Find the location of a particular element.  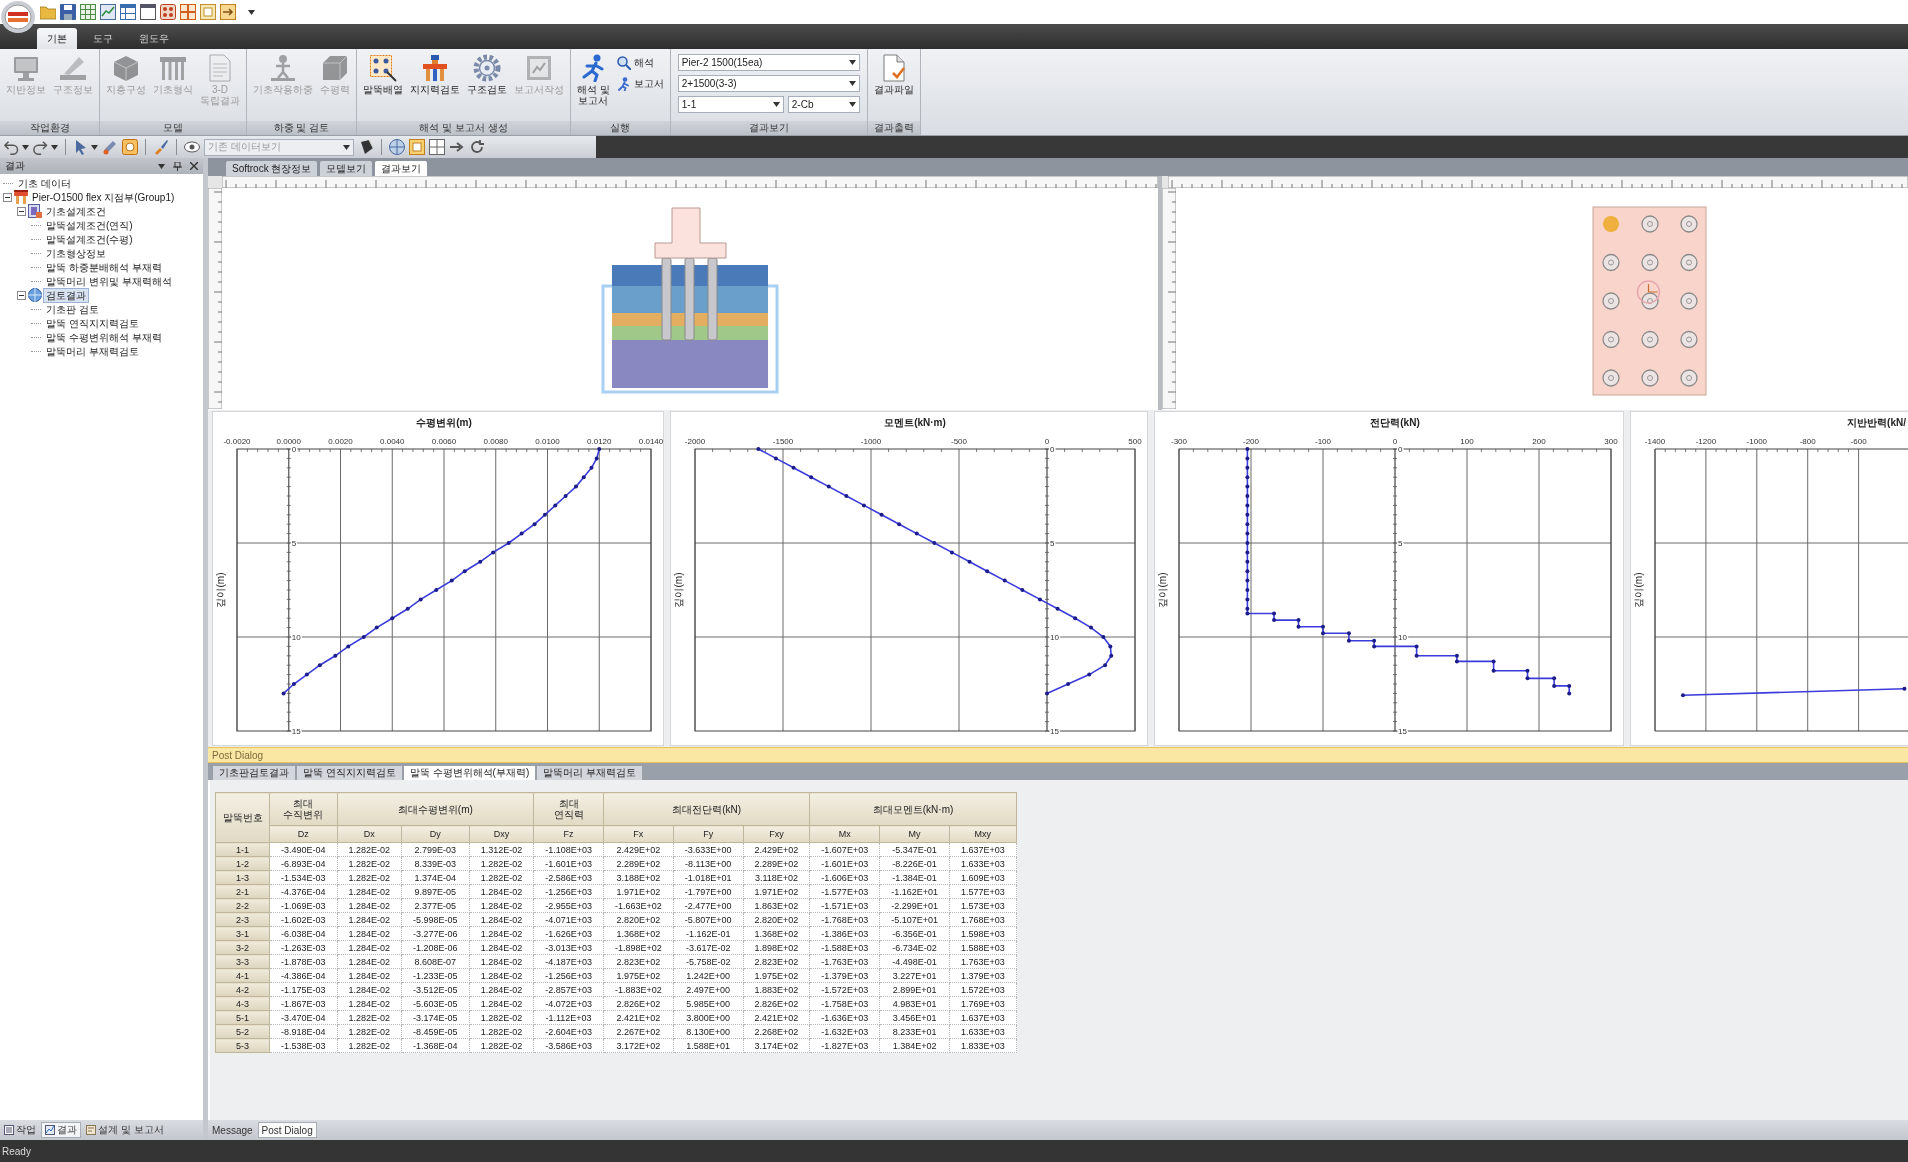

document-icon is located at coordinates (35, 211).